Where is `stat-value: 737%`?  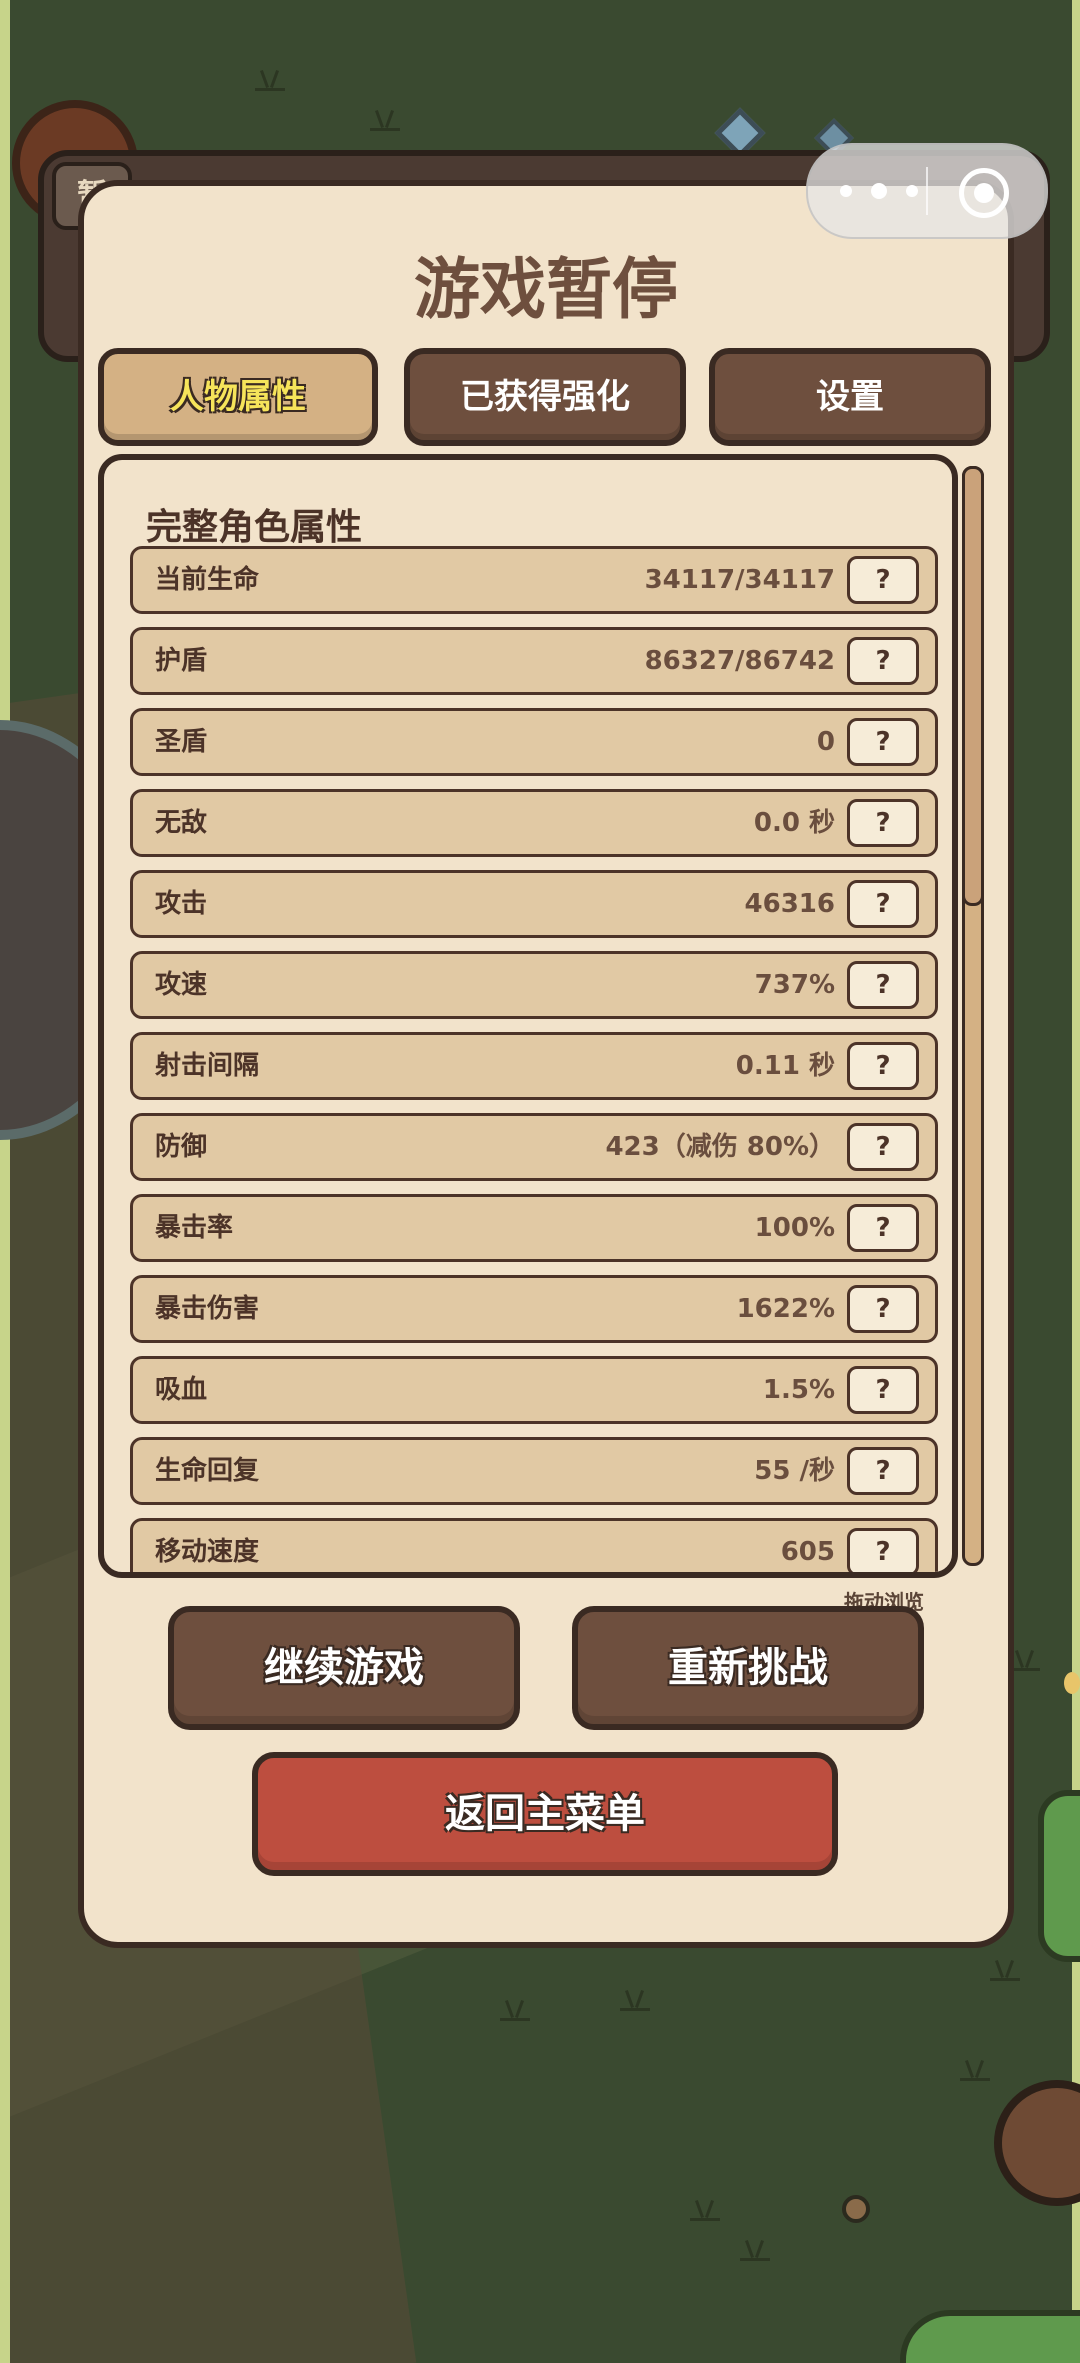
stat-value: 737% is located at coordinates (794, 985).